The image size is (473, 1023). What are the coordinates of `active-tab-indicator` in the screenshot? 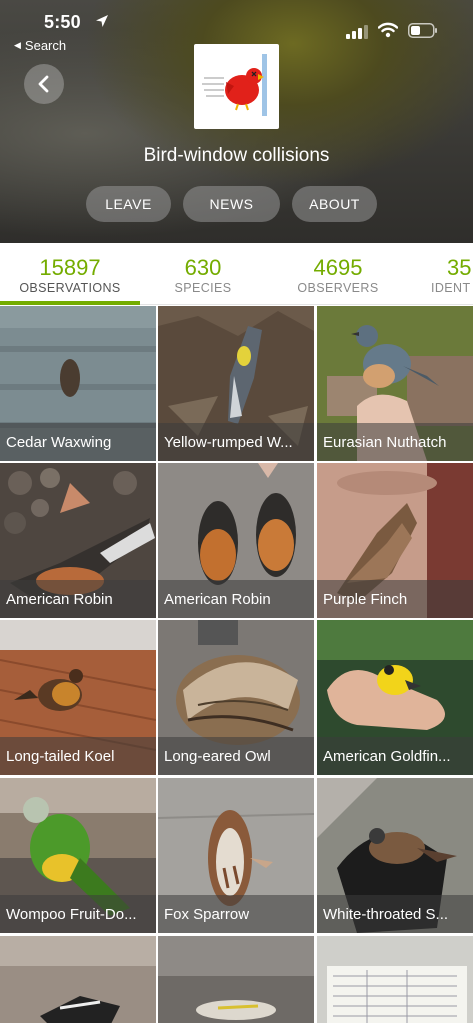 It's located at (70, 303).